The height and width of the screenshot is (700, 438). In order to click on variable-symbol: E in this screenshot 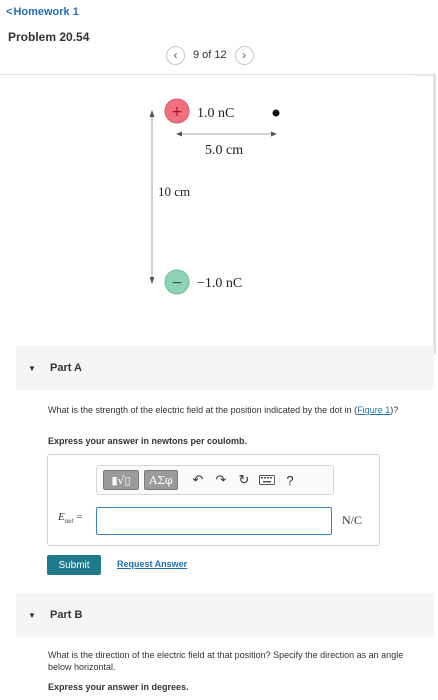, I will do `click(61, 517)`.